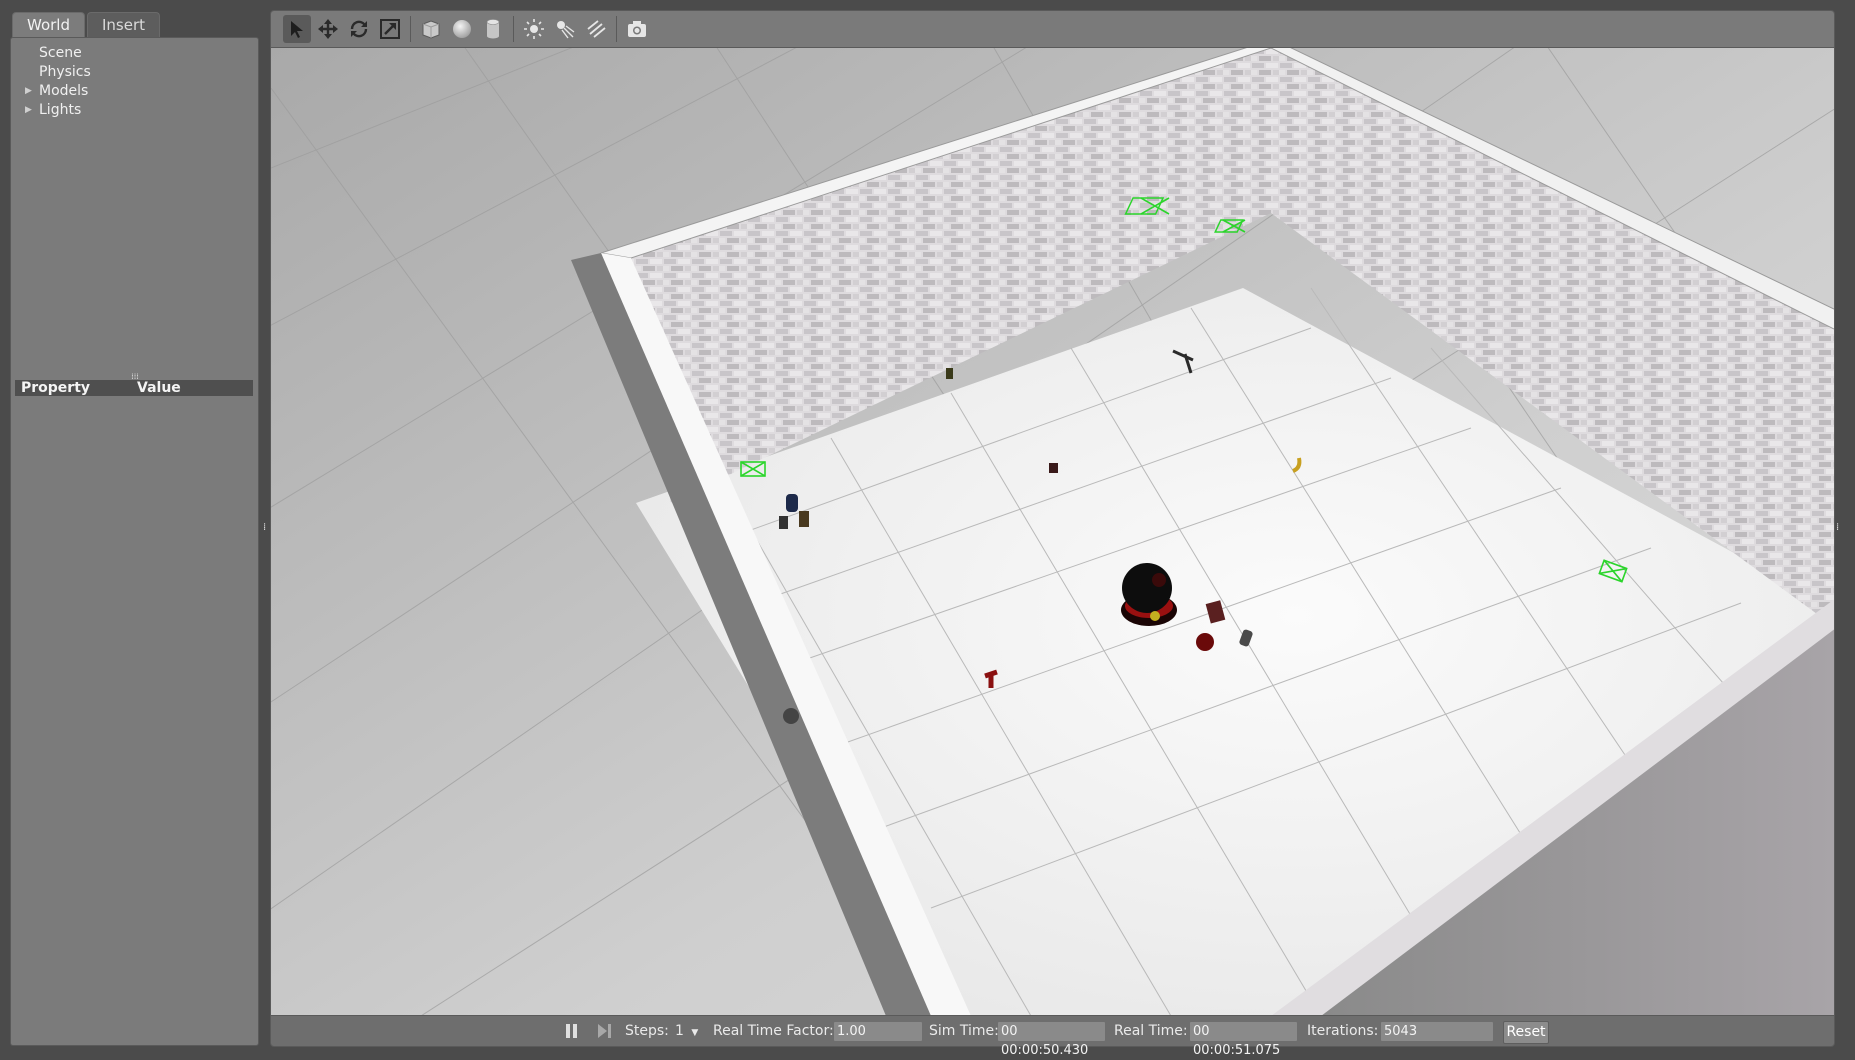 Image resolution: width=1855 pixels, height=1060 pixels. What do you see at coordinates (1051, 1040) in the screenshot?
I see `sim-time-field: 00 00:00:50.430` at bounding box center [1051, 1040].